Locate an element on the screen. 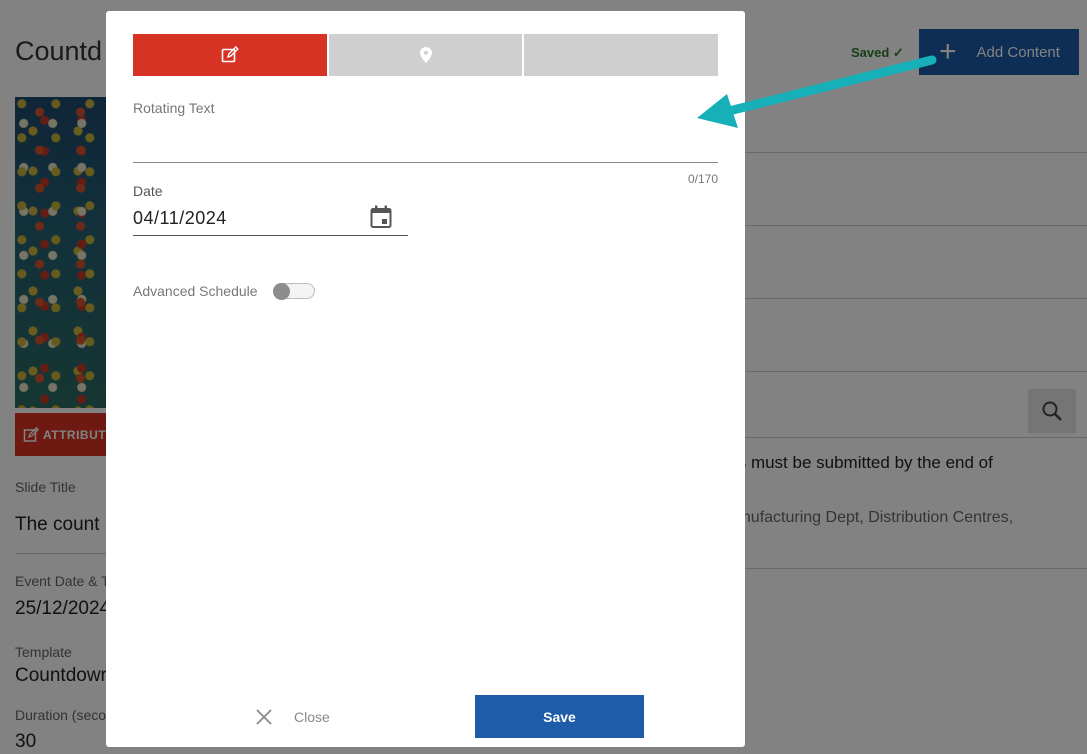 The width and height of the screenshot is (1087, 754). date-value: 04/11/2024 is located at coordinates (180, 218).